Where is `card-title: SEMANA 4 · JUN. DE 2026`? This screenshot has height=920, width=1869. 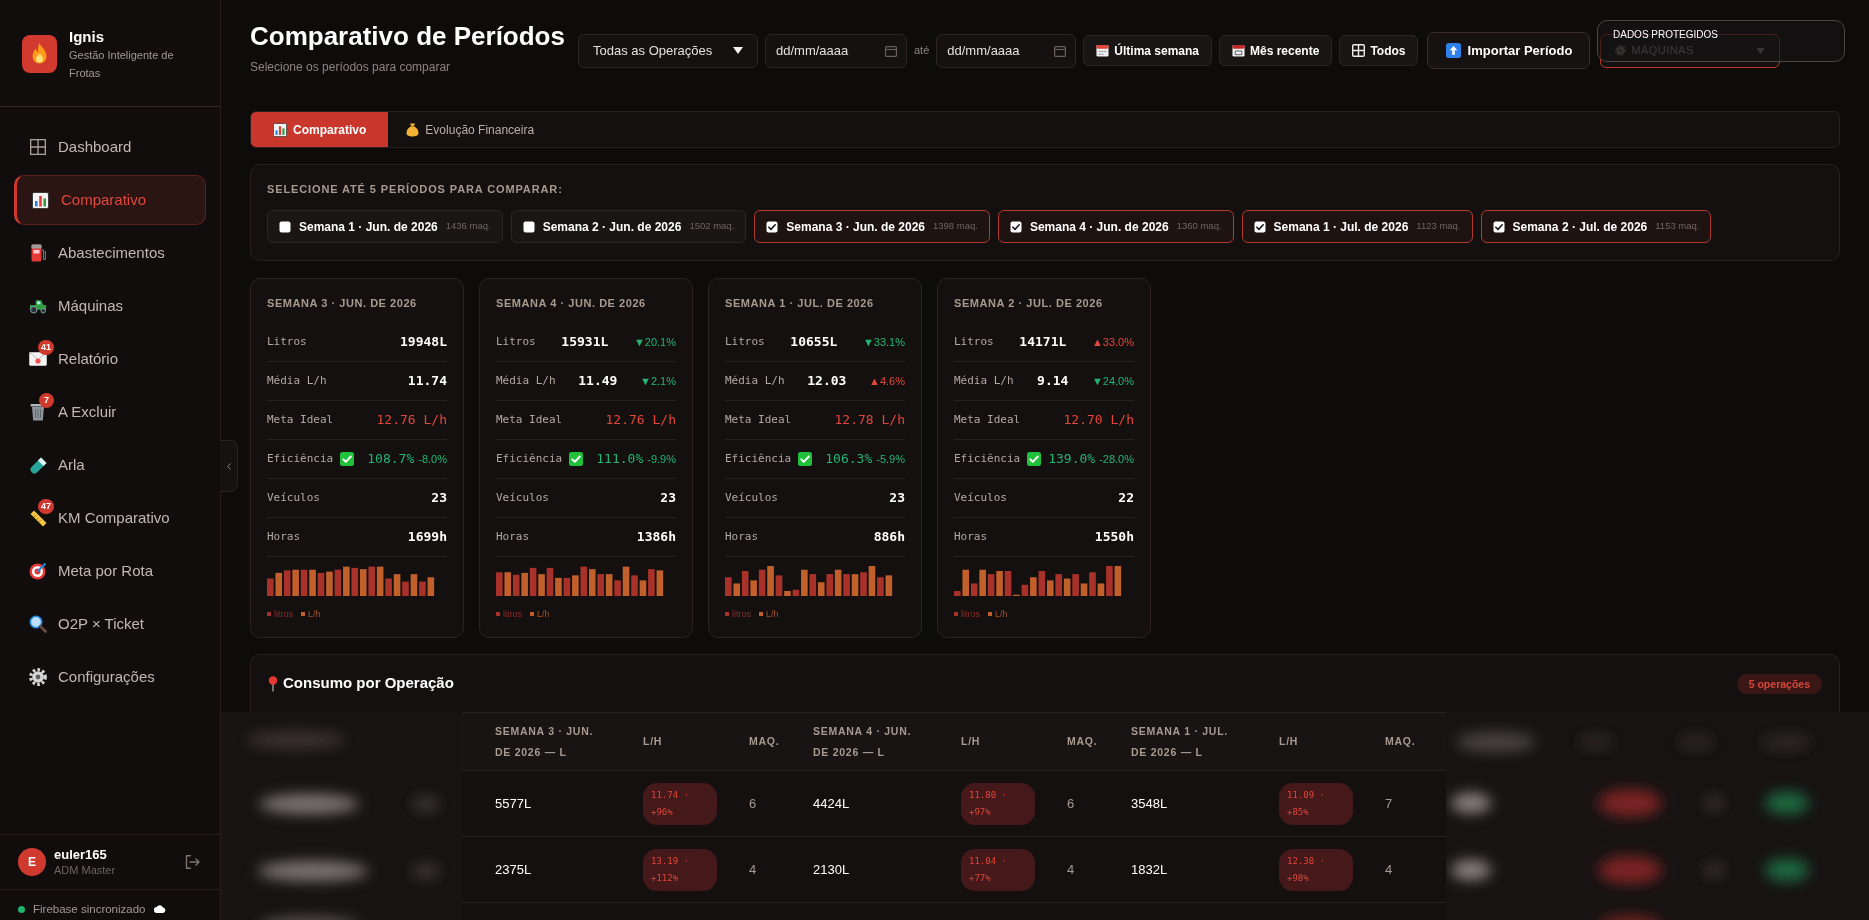
card-title: SEMANA 4 · JUN. DE 2026 is located at coordinates (571, 303).